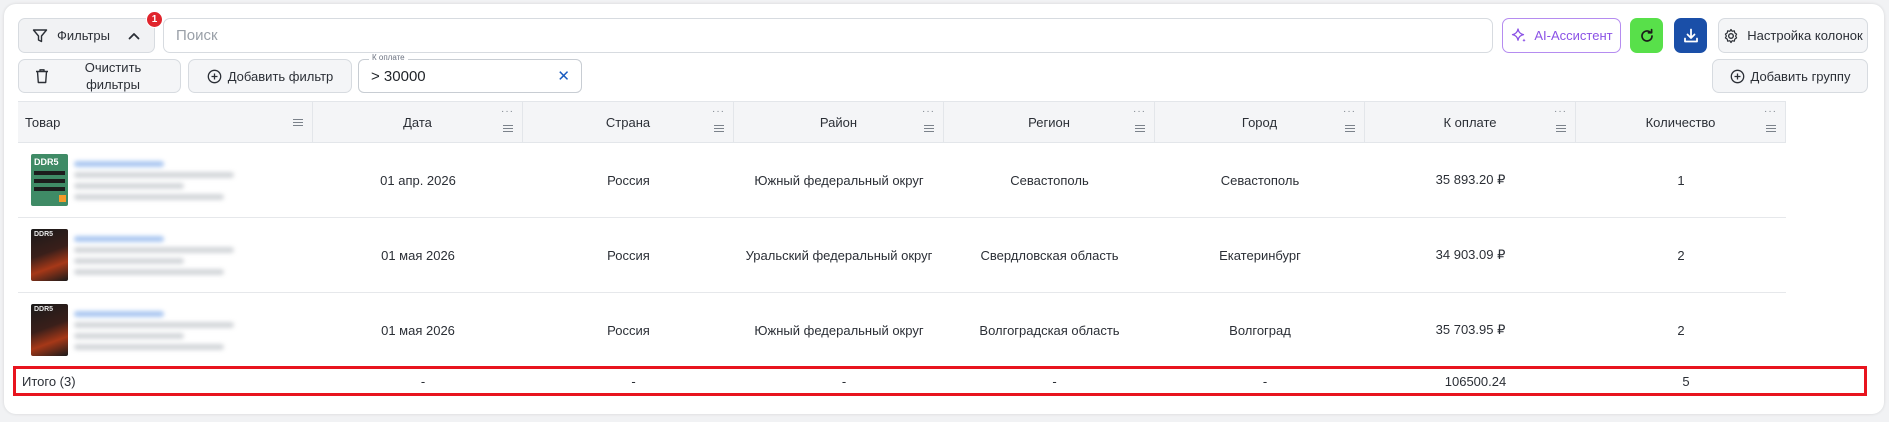 Image resolution: width=1889 pixels, height=422 pixels. I want to click on refresh-icon, so click(1647, 36).